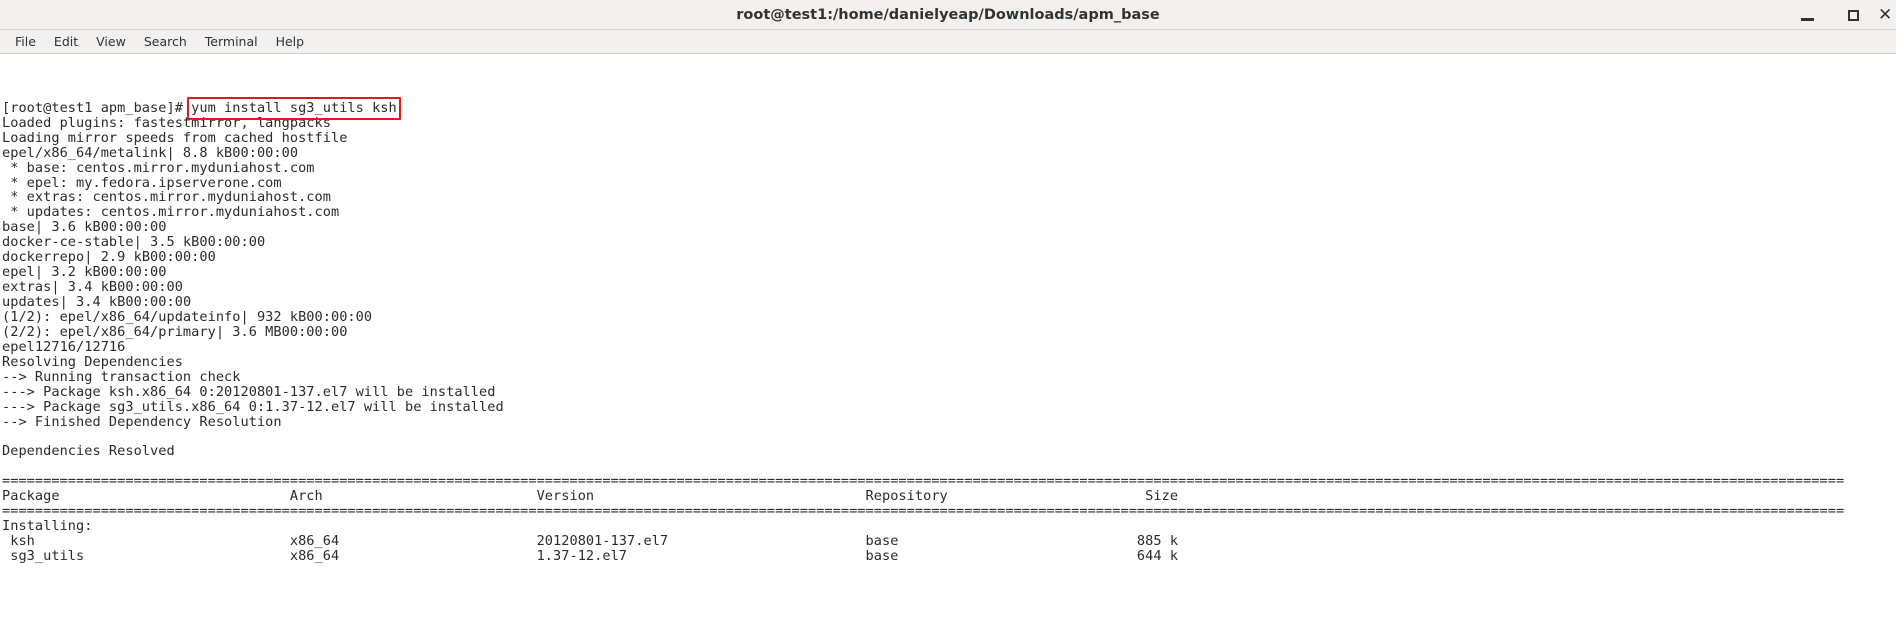 The height and width of the screenshot is (630, 1896). I want to click on terminal-line-text: * updates: centos.mirror.myduniahost.com, so click(171, 212).